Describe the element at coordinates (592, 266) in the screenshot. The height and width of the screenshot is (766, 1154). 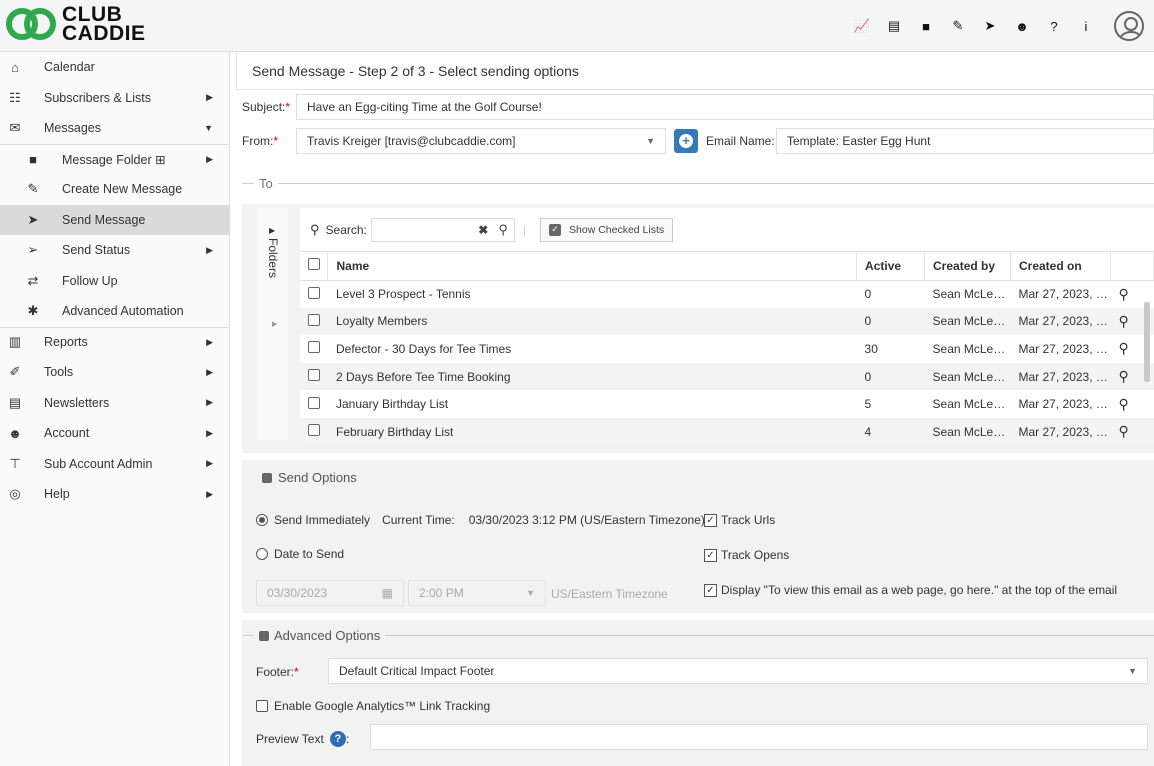
I see `column-header-name: Name` at that location.